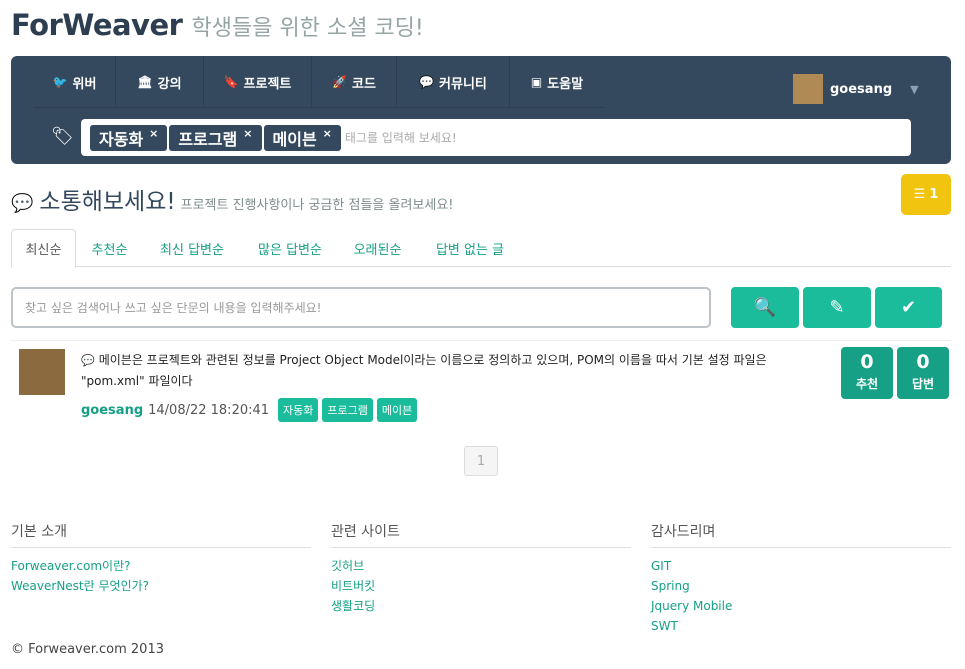 This screenshot has height=669, width=965. Describe the element at coordinates (161, 534) in the screenshot. I see `footer-col-title: 기본 소개` at that location.